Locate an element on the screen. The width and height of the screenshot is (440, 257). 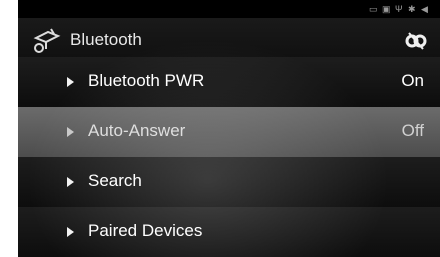
menu-item-label: Search is located at coordinates (115, 180).